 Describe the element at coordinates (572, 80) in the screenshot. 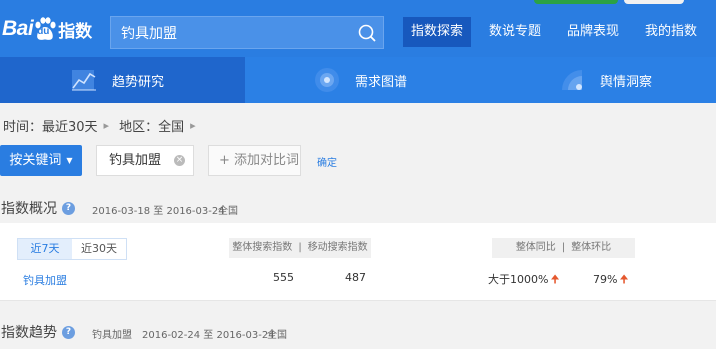

I see `sentiment-icon` at that location.